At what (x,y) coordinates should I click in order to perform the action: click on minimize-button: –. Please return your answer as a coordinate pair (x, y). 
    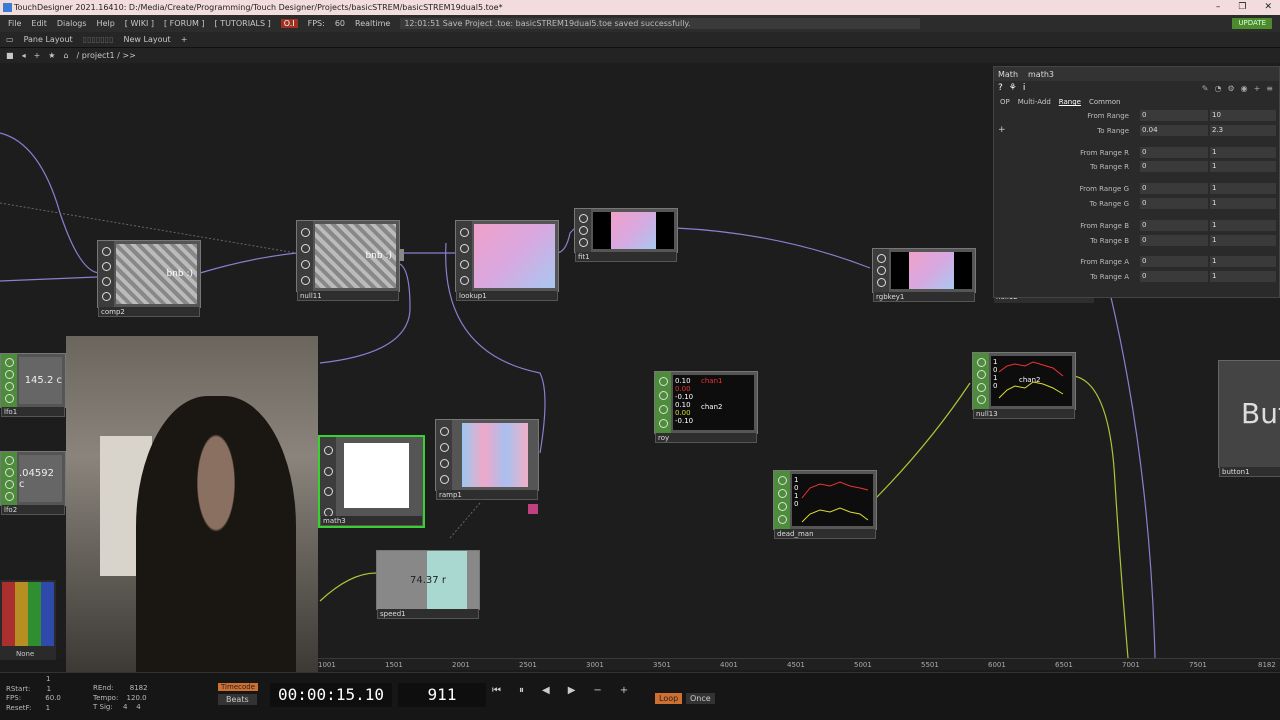
    Looking at the image, I should click on (1218, 7).